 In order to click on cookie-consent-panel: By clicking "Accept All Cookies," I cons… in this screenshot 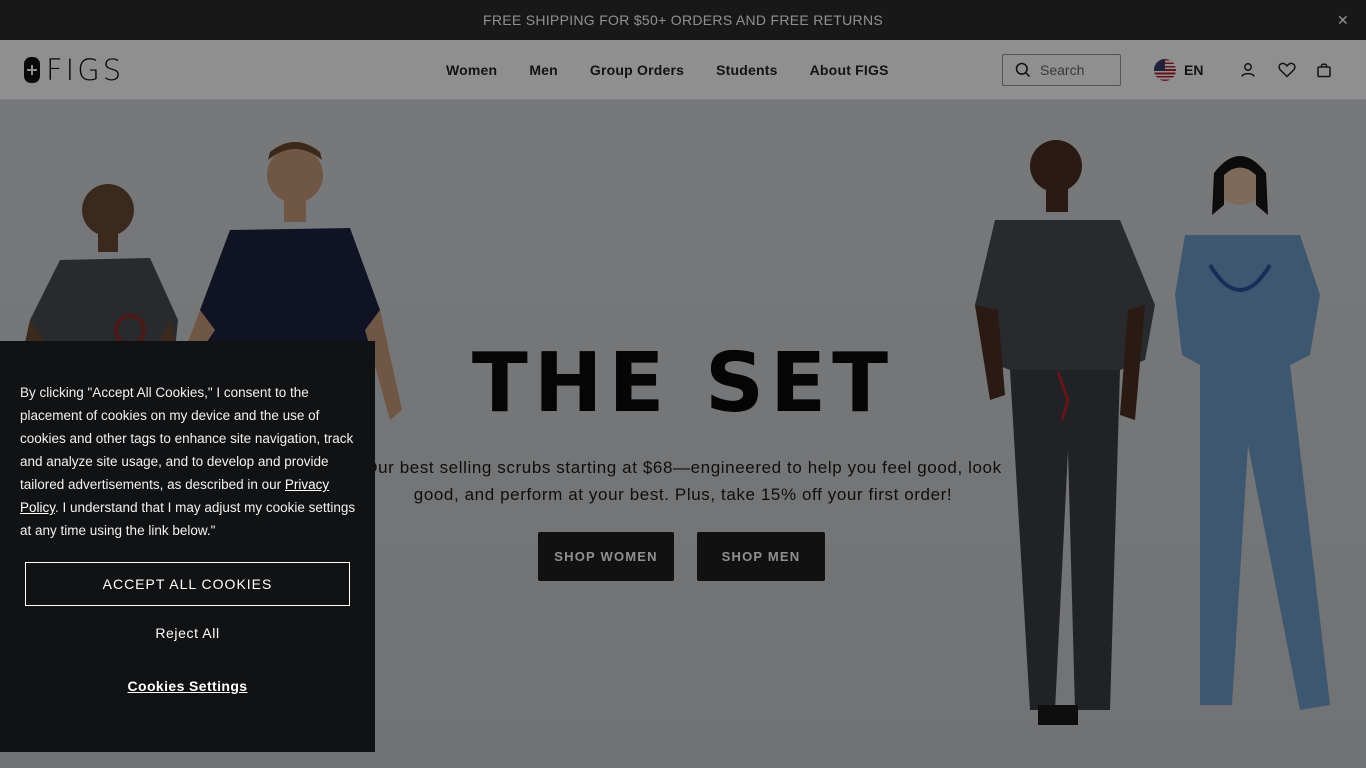, I will do `click(187, 546)`.